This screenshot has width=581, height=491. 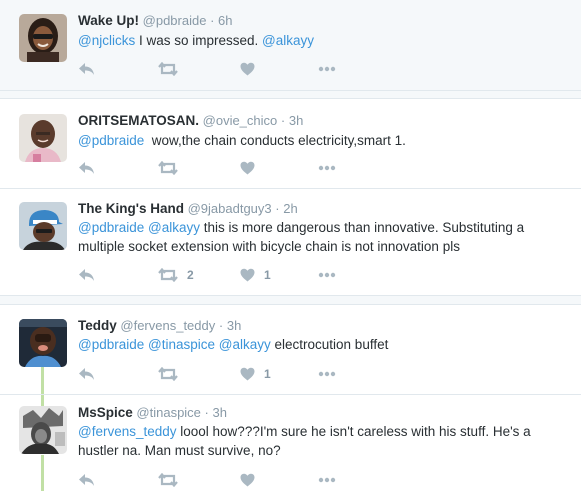 What do you see at coordinates (175, 20) in the screenshot?
I see `author-handle: @pdbraide` at bounding box center [175, 20].